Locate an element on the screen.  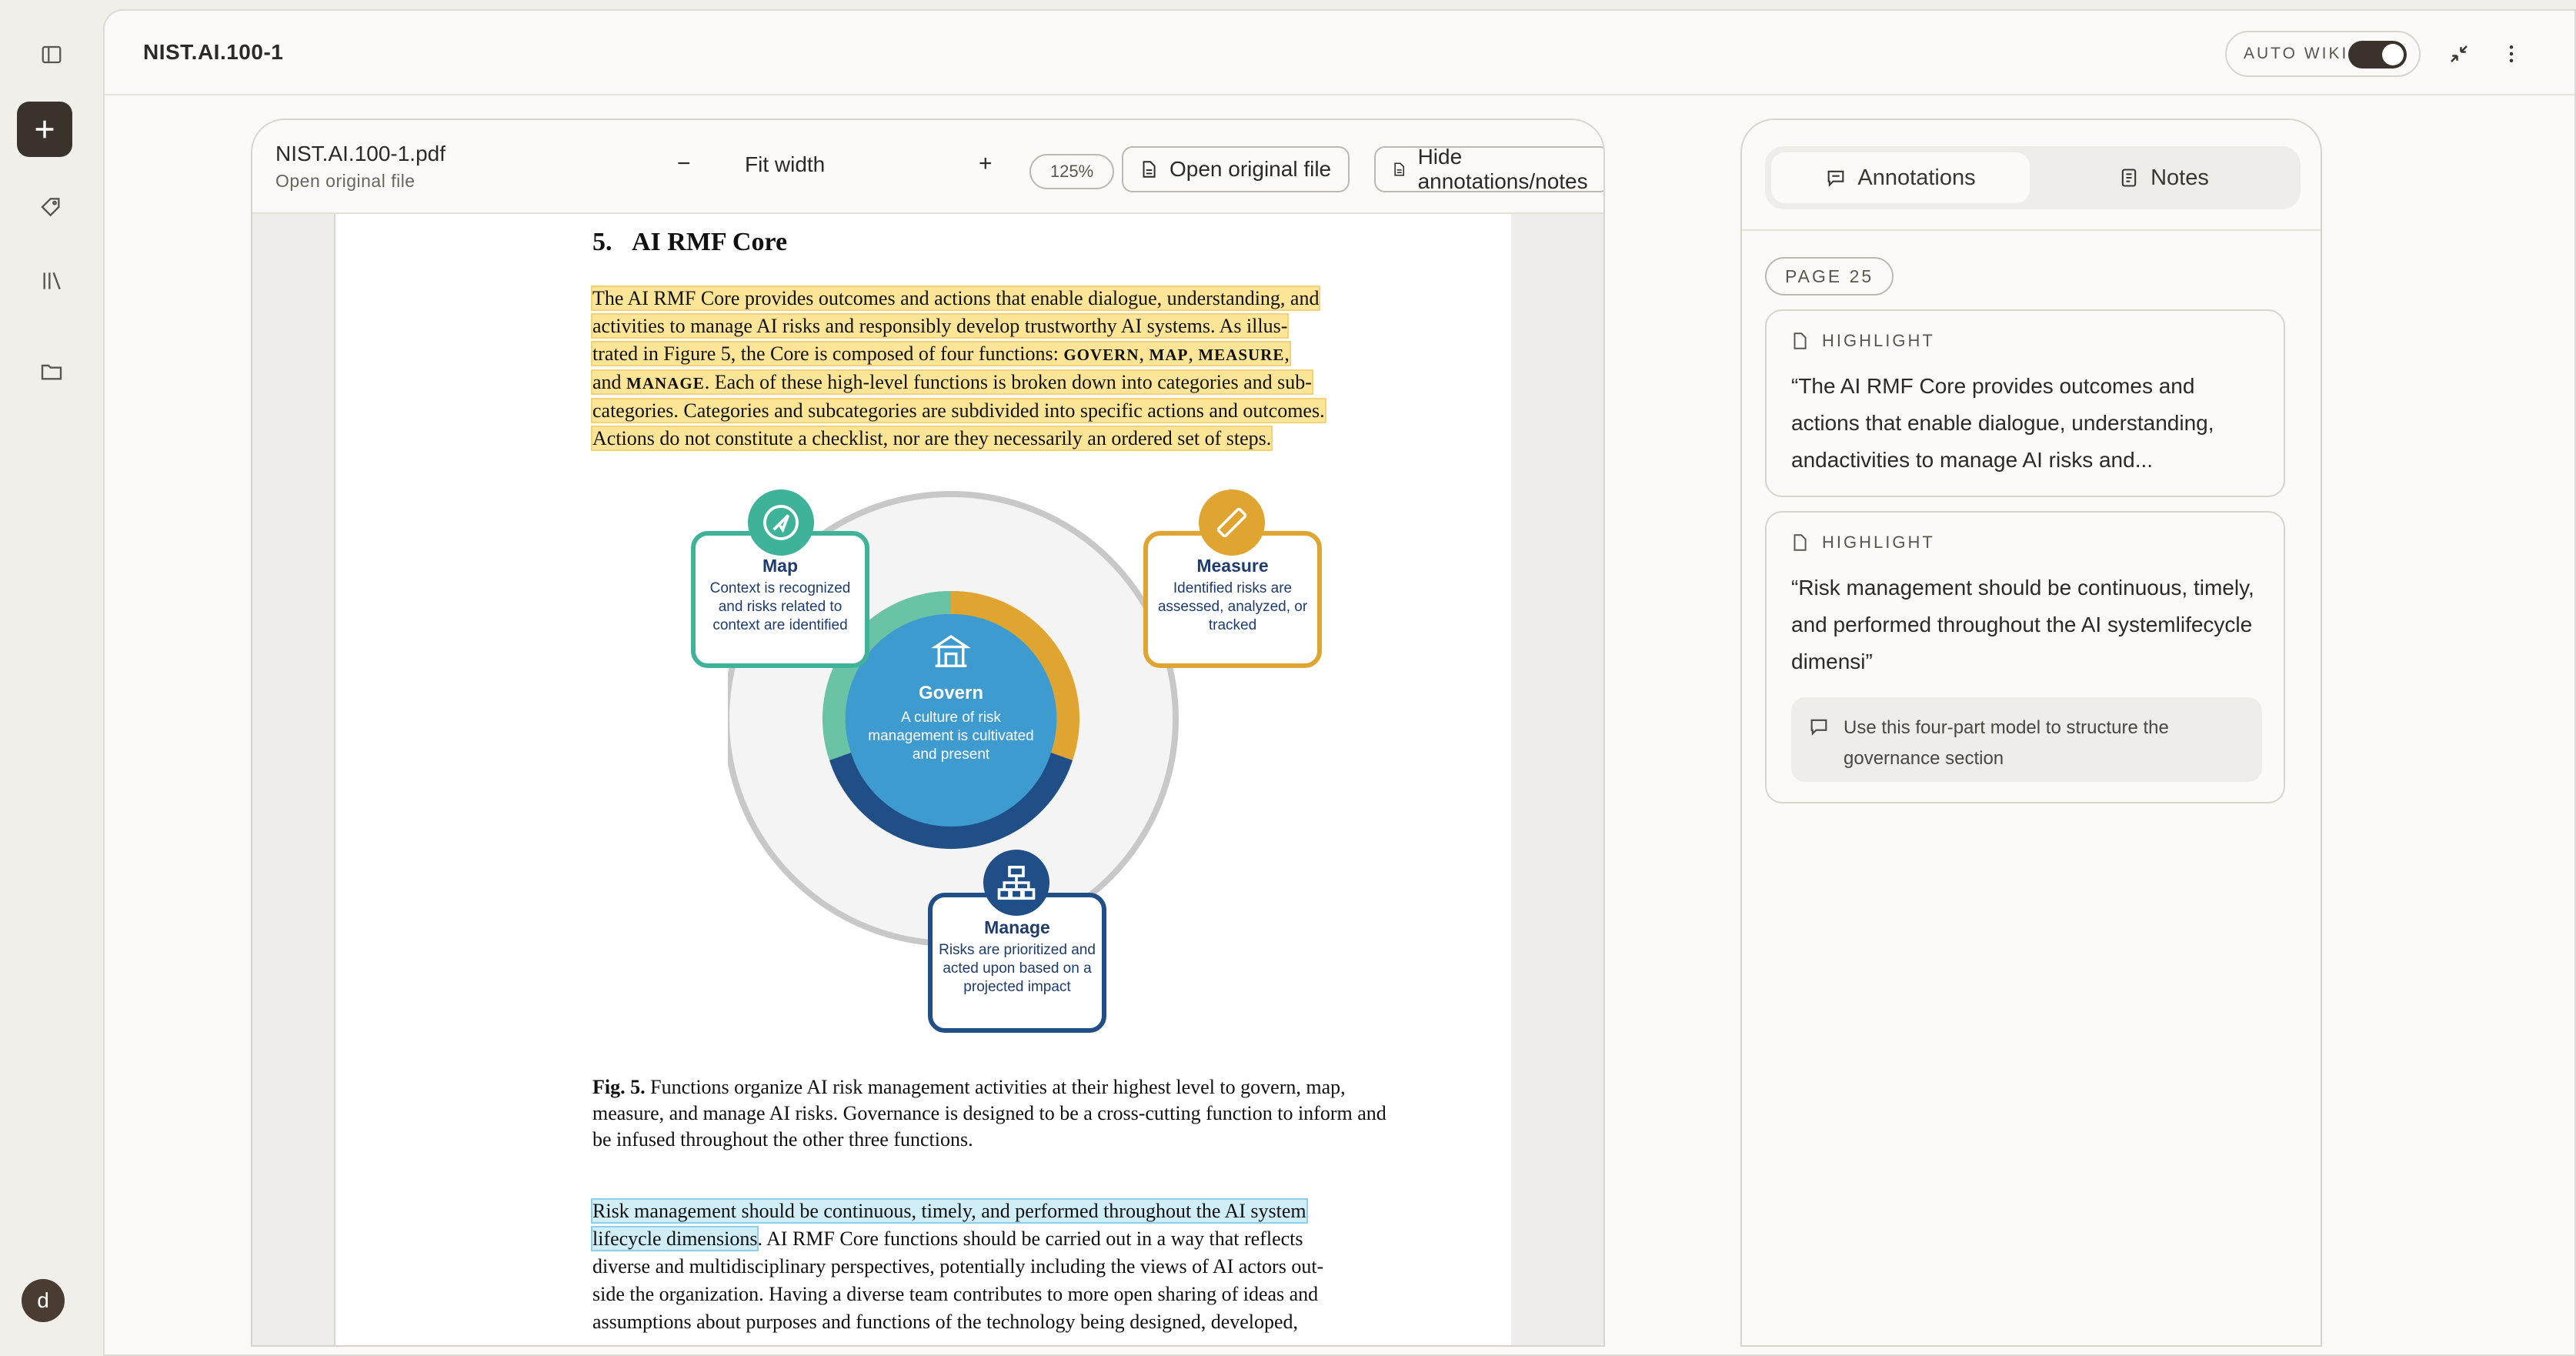
open-original-button: Open original file is located at coordinates (1236, 169).